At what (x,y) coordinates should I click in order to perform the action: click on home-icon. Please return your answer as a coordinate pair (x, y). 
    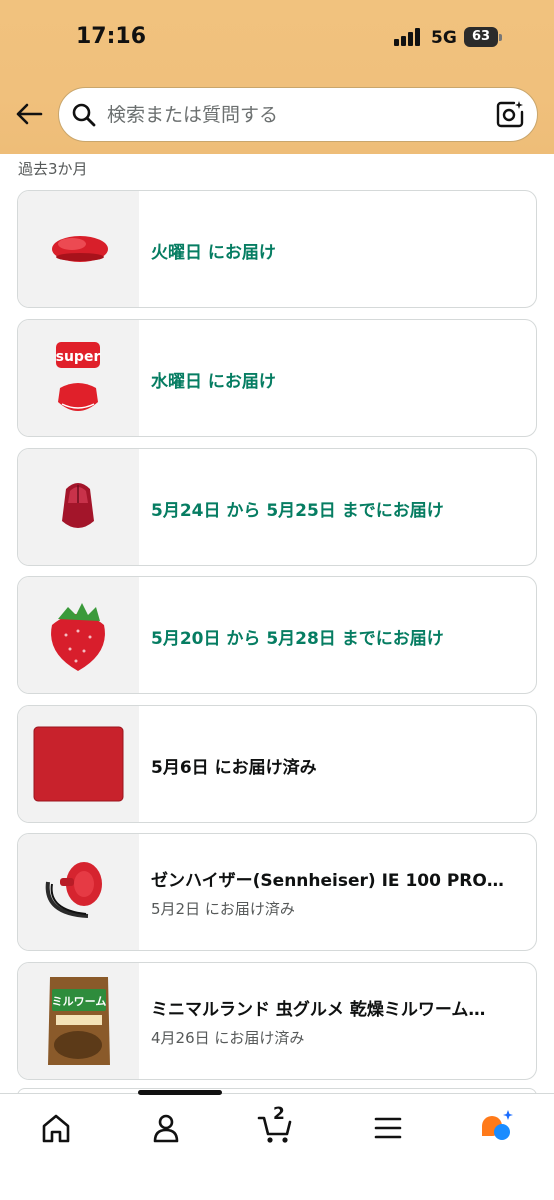
    Looking at the image, I should click on (56, 1128).